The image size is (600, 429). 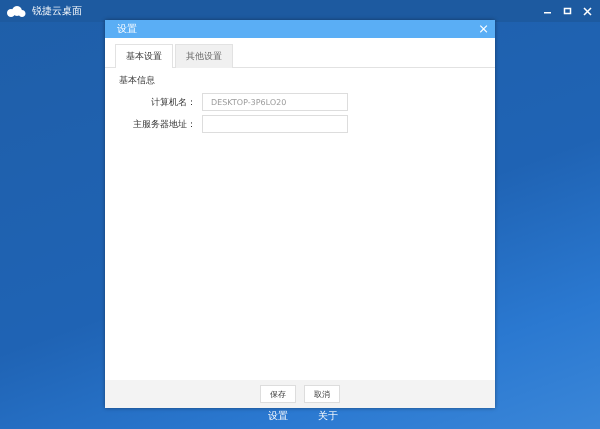 What do you see at coordinates (164, 124) in the screenshot?
I see `field-label: 主服务器地址：` at bounding box center [164, 124].